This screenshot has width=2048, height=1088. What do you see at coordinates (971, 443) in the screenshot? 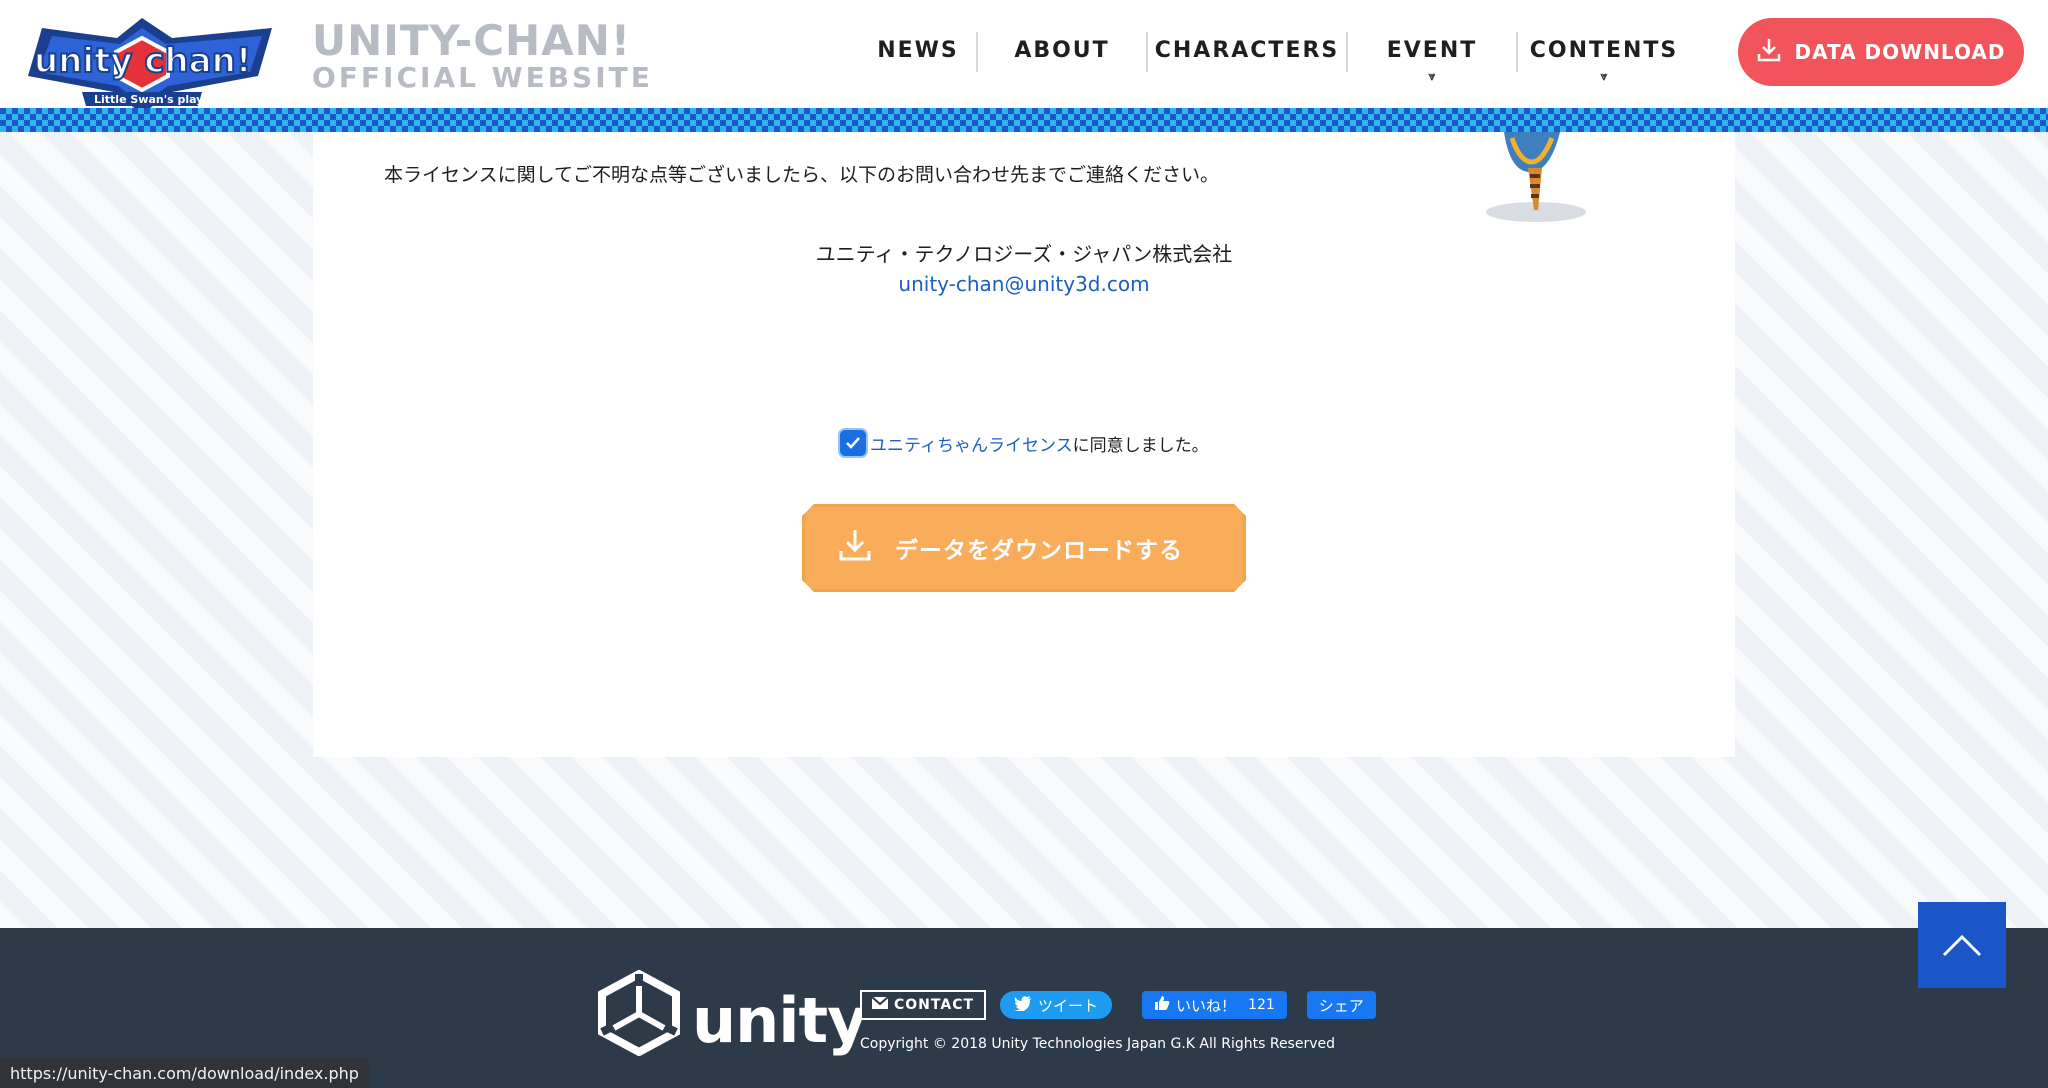
I see `license-link: ユニティちゃんライセンス` at bounding box center [971, 443].